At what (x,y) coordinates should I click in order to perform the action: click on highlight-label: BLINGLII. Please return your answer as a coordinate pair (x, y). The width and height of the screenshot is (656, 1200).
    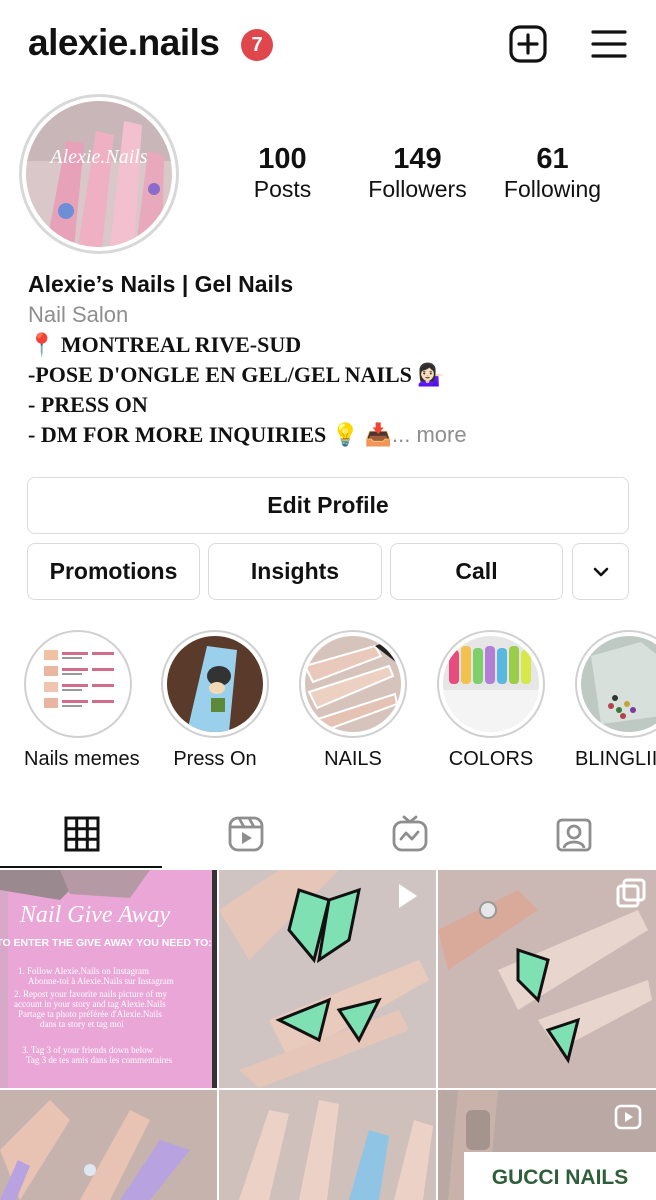
    Looking at the image, I should click on (615, 759).